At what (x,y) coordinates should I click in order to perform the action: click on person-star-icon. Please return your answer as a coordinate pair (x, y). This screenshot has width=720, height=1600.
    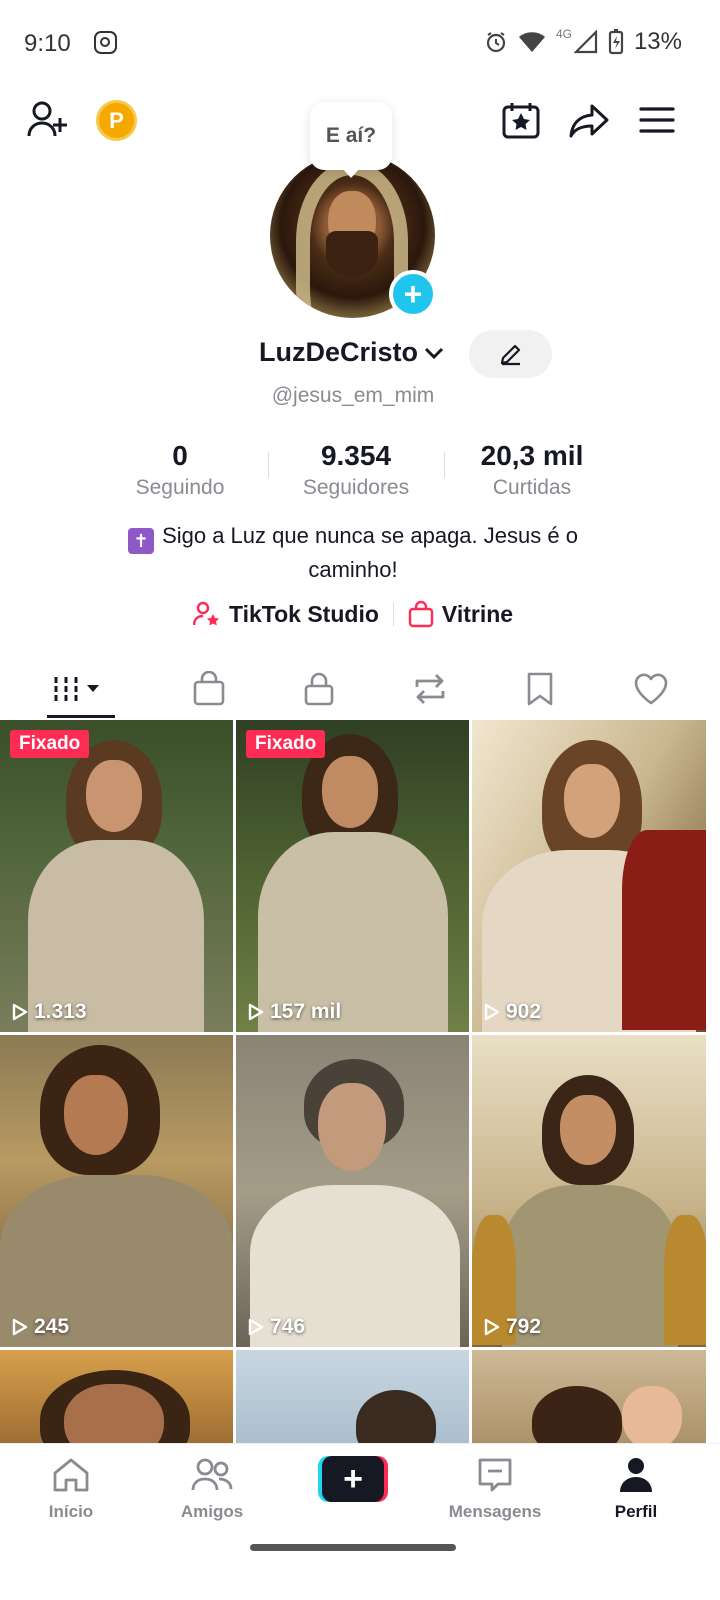
    Looking at the image, I should click on (205, 613).